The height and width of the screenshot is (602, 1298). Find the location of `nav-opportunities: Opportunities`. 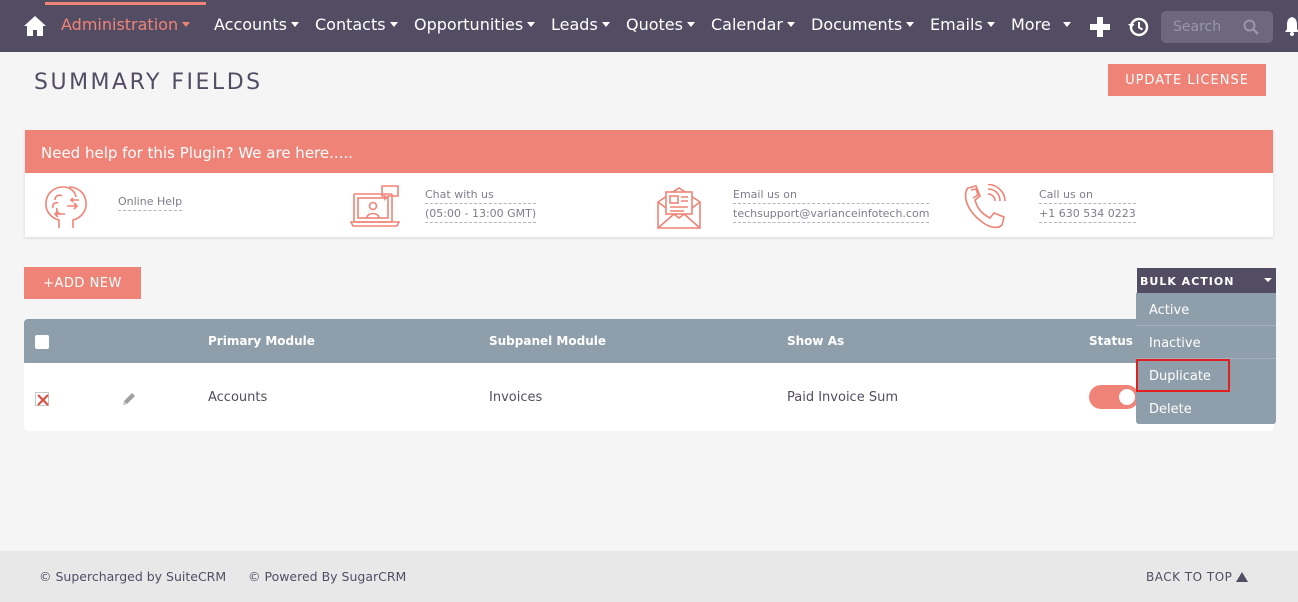

nav-opportunities: Opportunities is located at coordinates (475, 24).